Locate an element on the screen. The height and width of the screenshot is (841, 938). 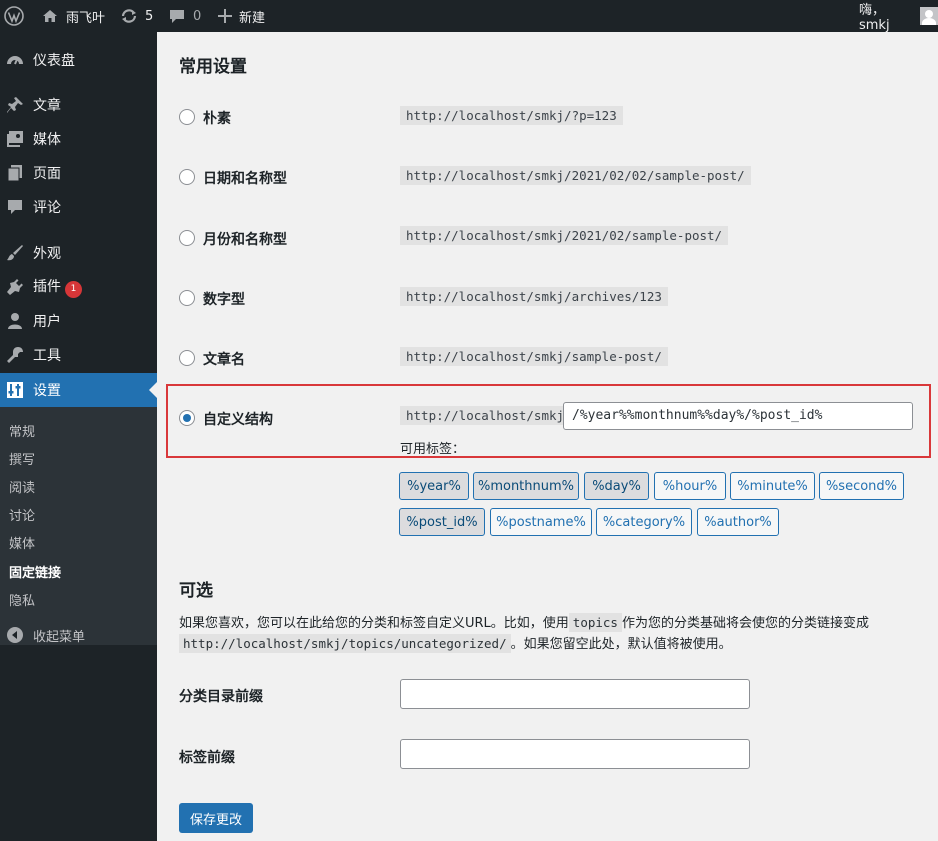
submenu-privacy: 隐私 is located at coordinates (22, 599).